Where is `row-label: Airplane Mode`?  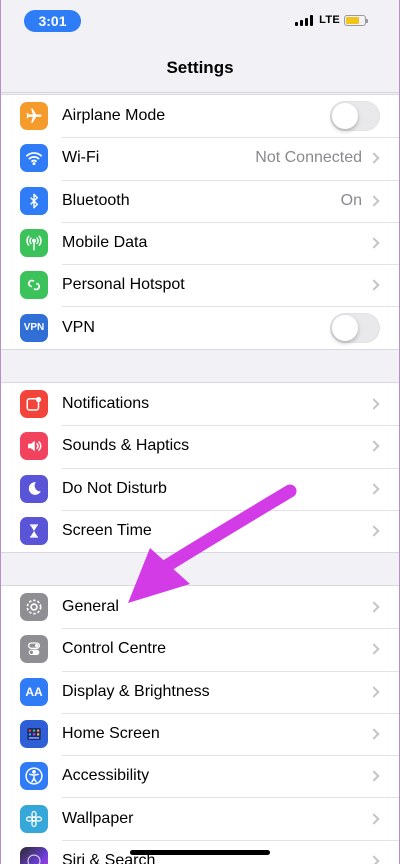 row-label: Airplane Mode is located at coordinates (114, 116).